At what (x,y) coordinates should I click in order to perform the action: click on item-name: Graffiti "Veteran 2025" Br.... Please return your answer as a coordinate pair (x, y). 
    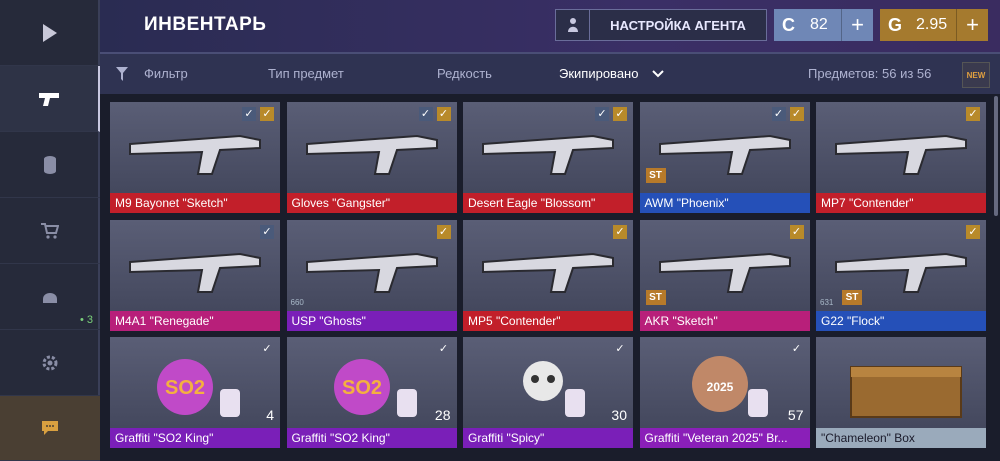
    Looking at the image, I should click on (724, 438).